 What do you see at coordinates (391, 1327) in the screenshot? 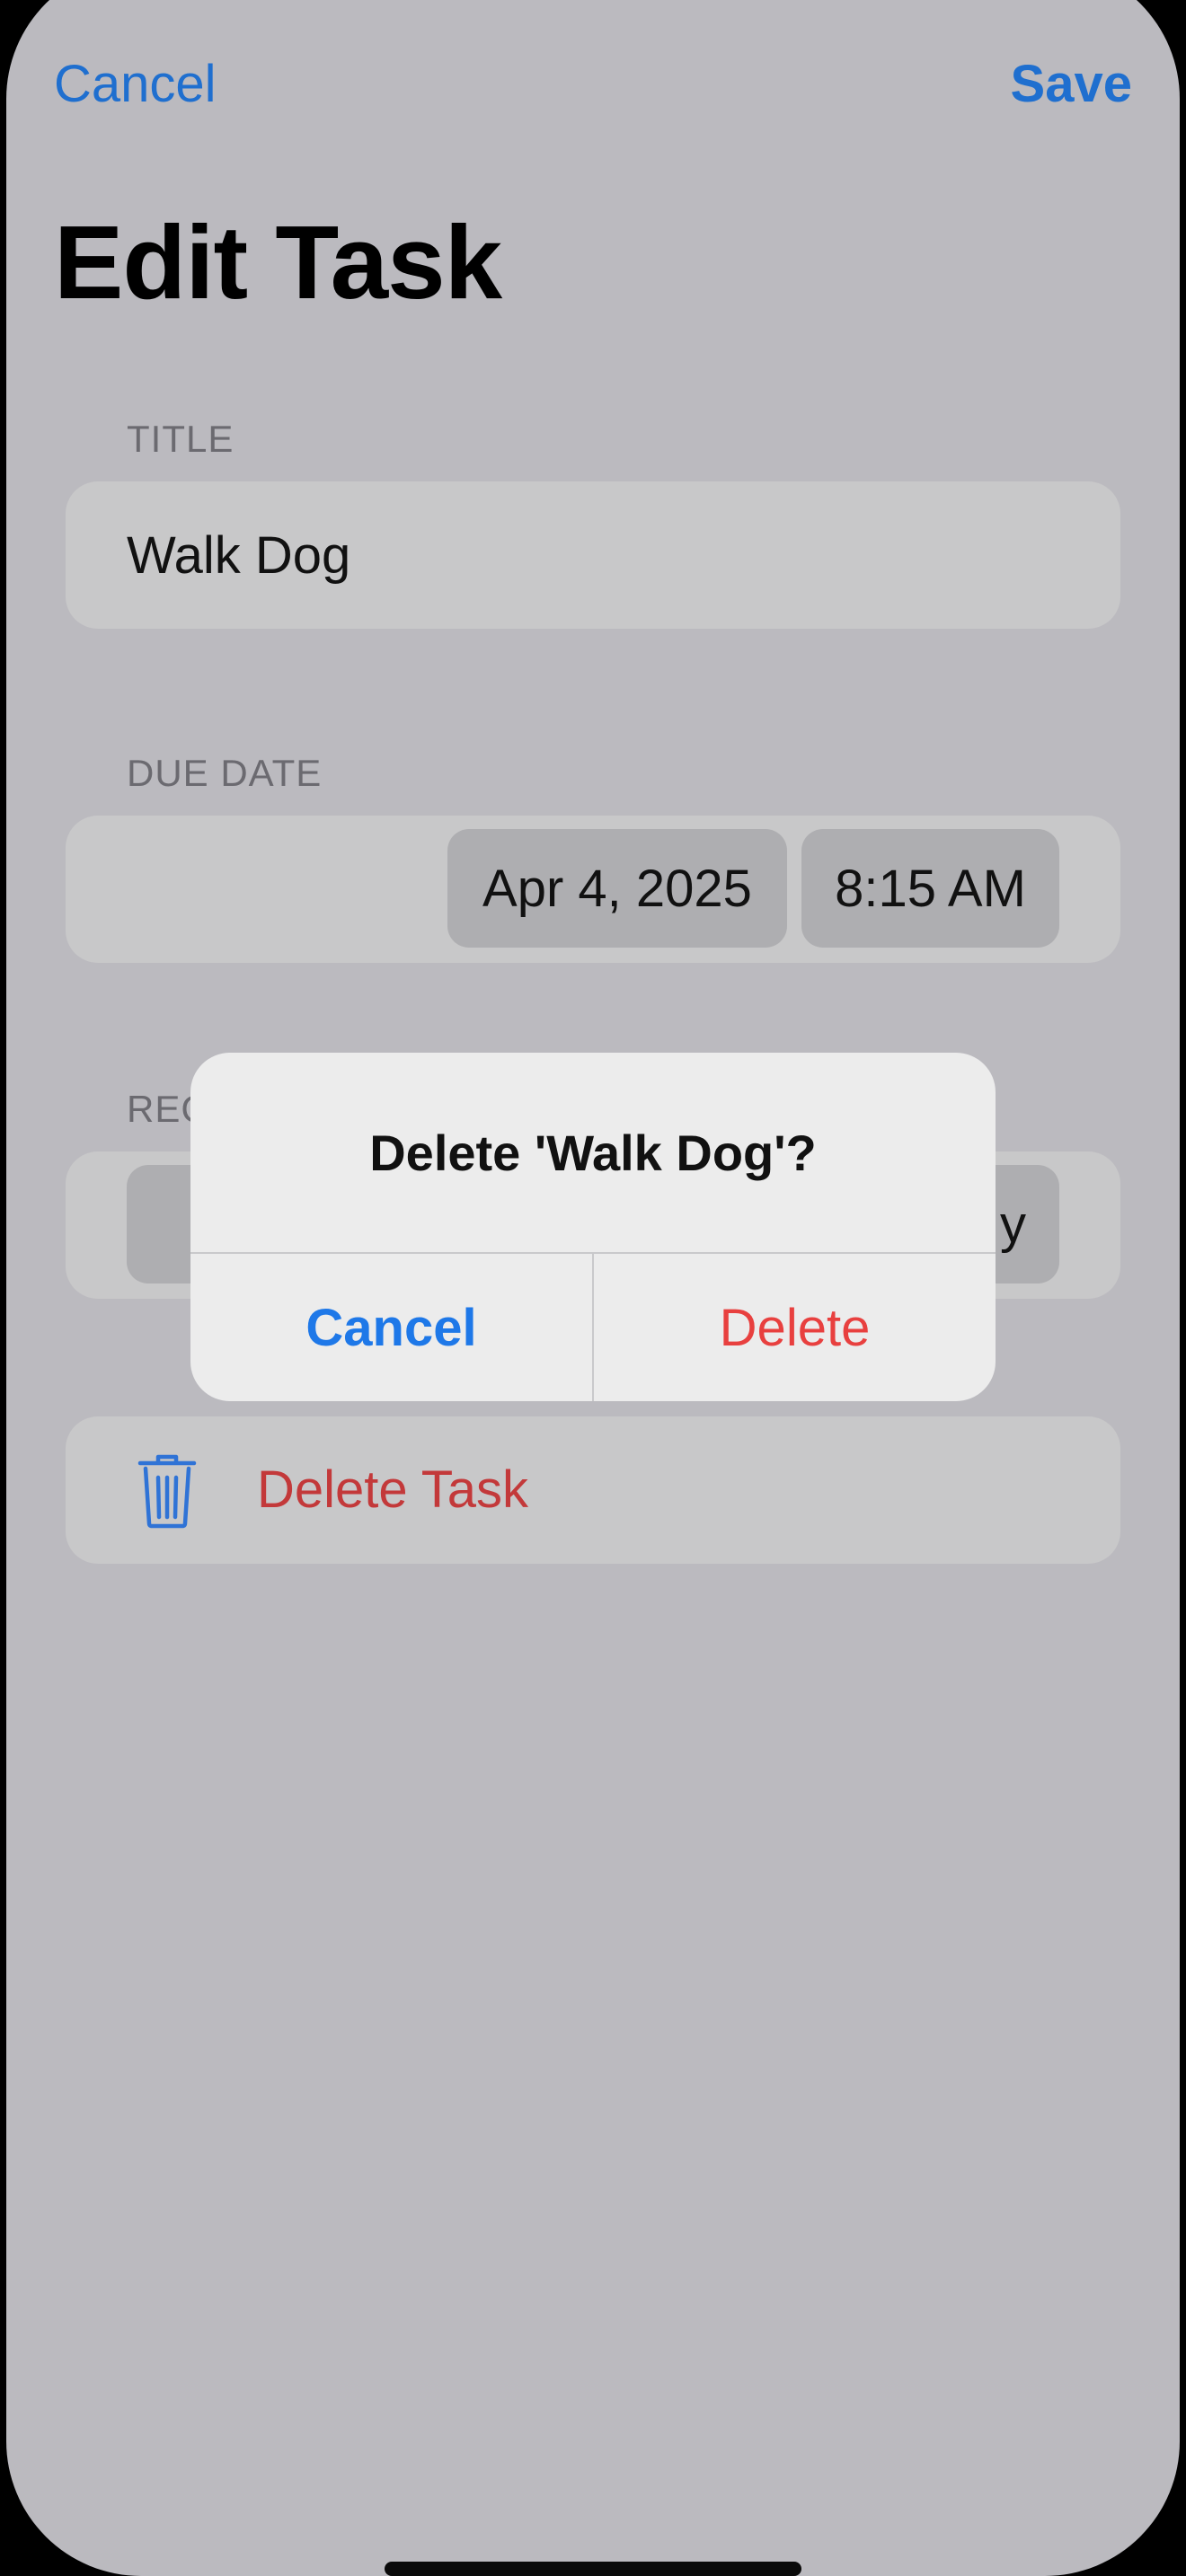
I see `alert-cancel-button: Cancel` at bounding box center [391, 1327].